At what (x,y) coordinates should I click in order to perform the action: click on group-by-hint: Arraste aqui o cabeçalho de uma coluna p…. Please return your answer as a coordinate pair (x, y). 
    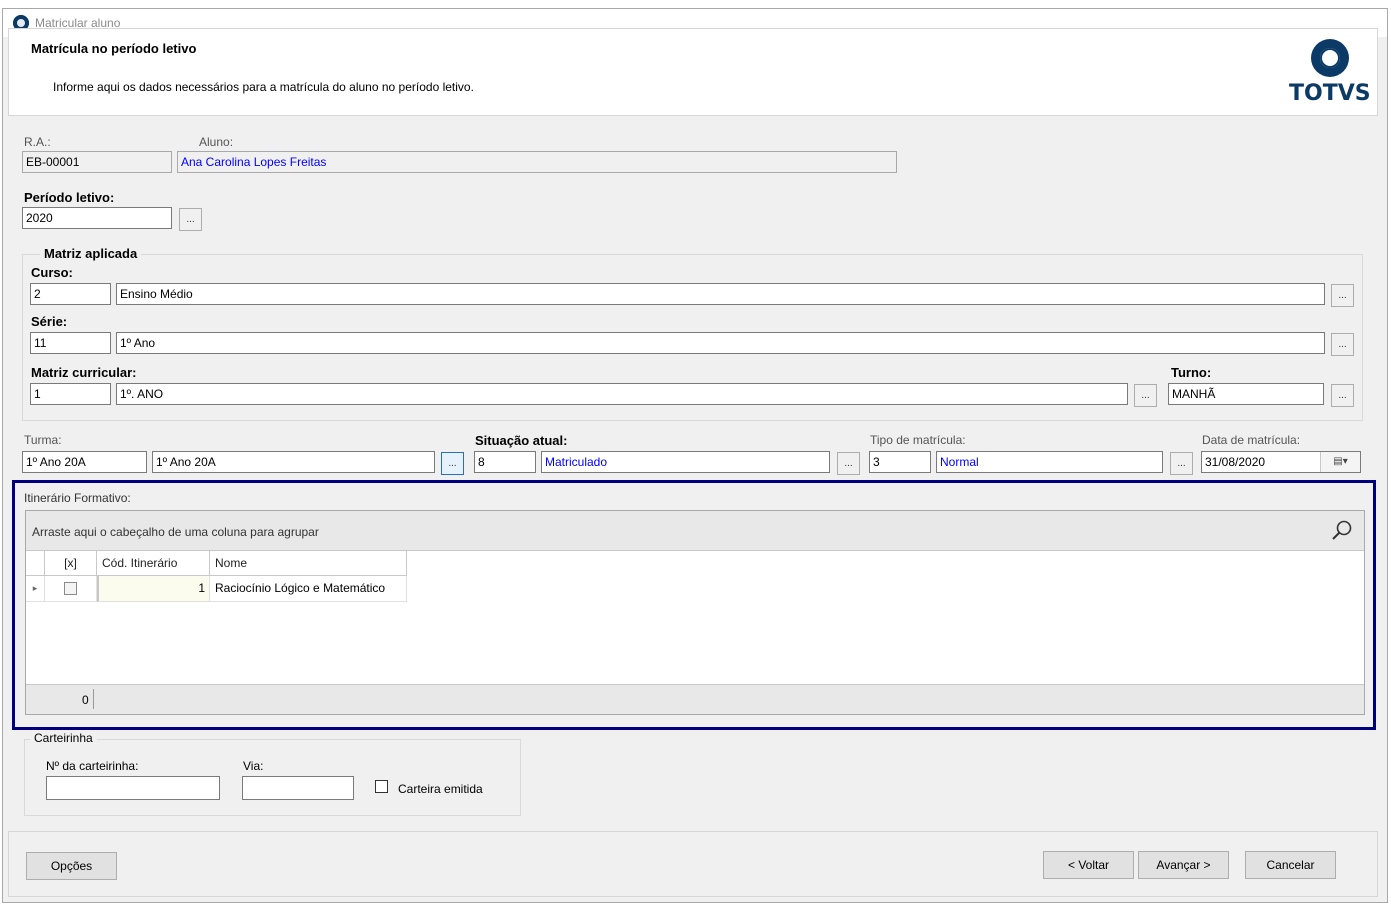
    Looking at the image, I should click on (175, 532).